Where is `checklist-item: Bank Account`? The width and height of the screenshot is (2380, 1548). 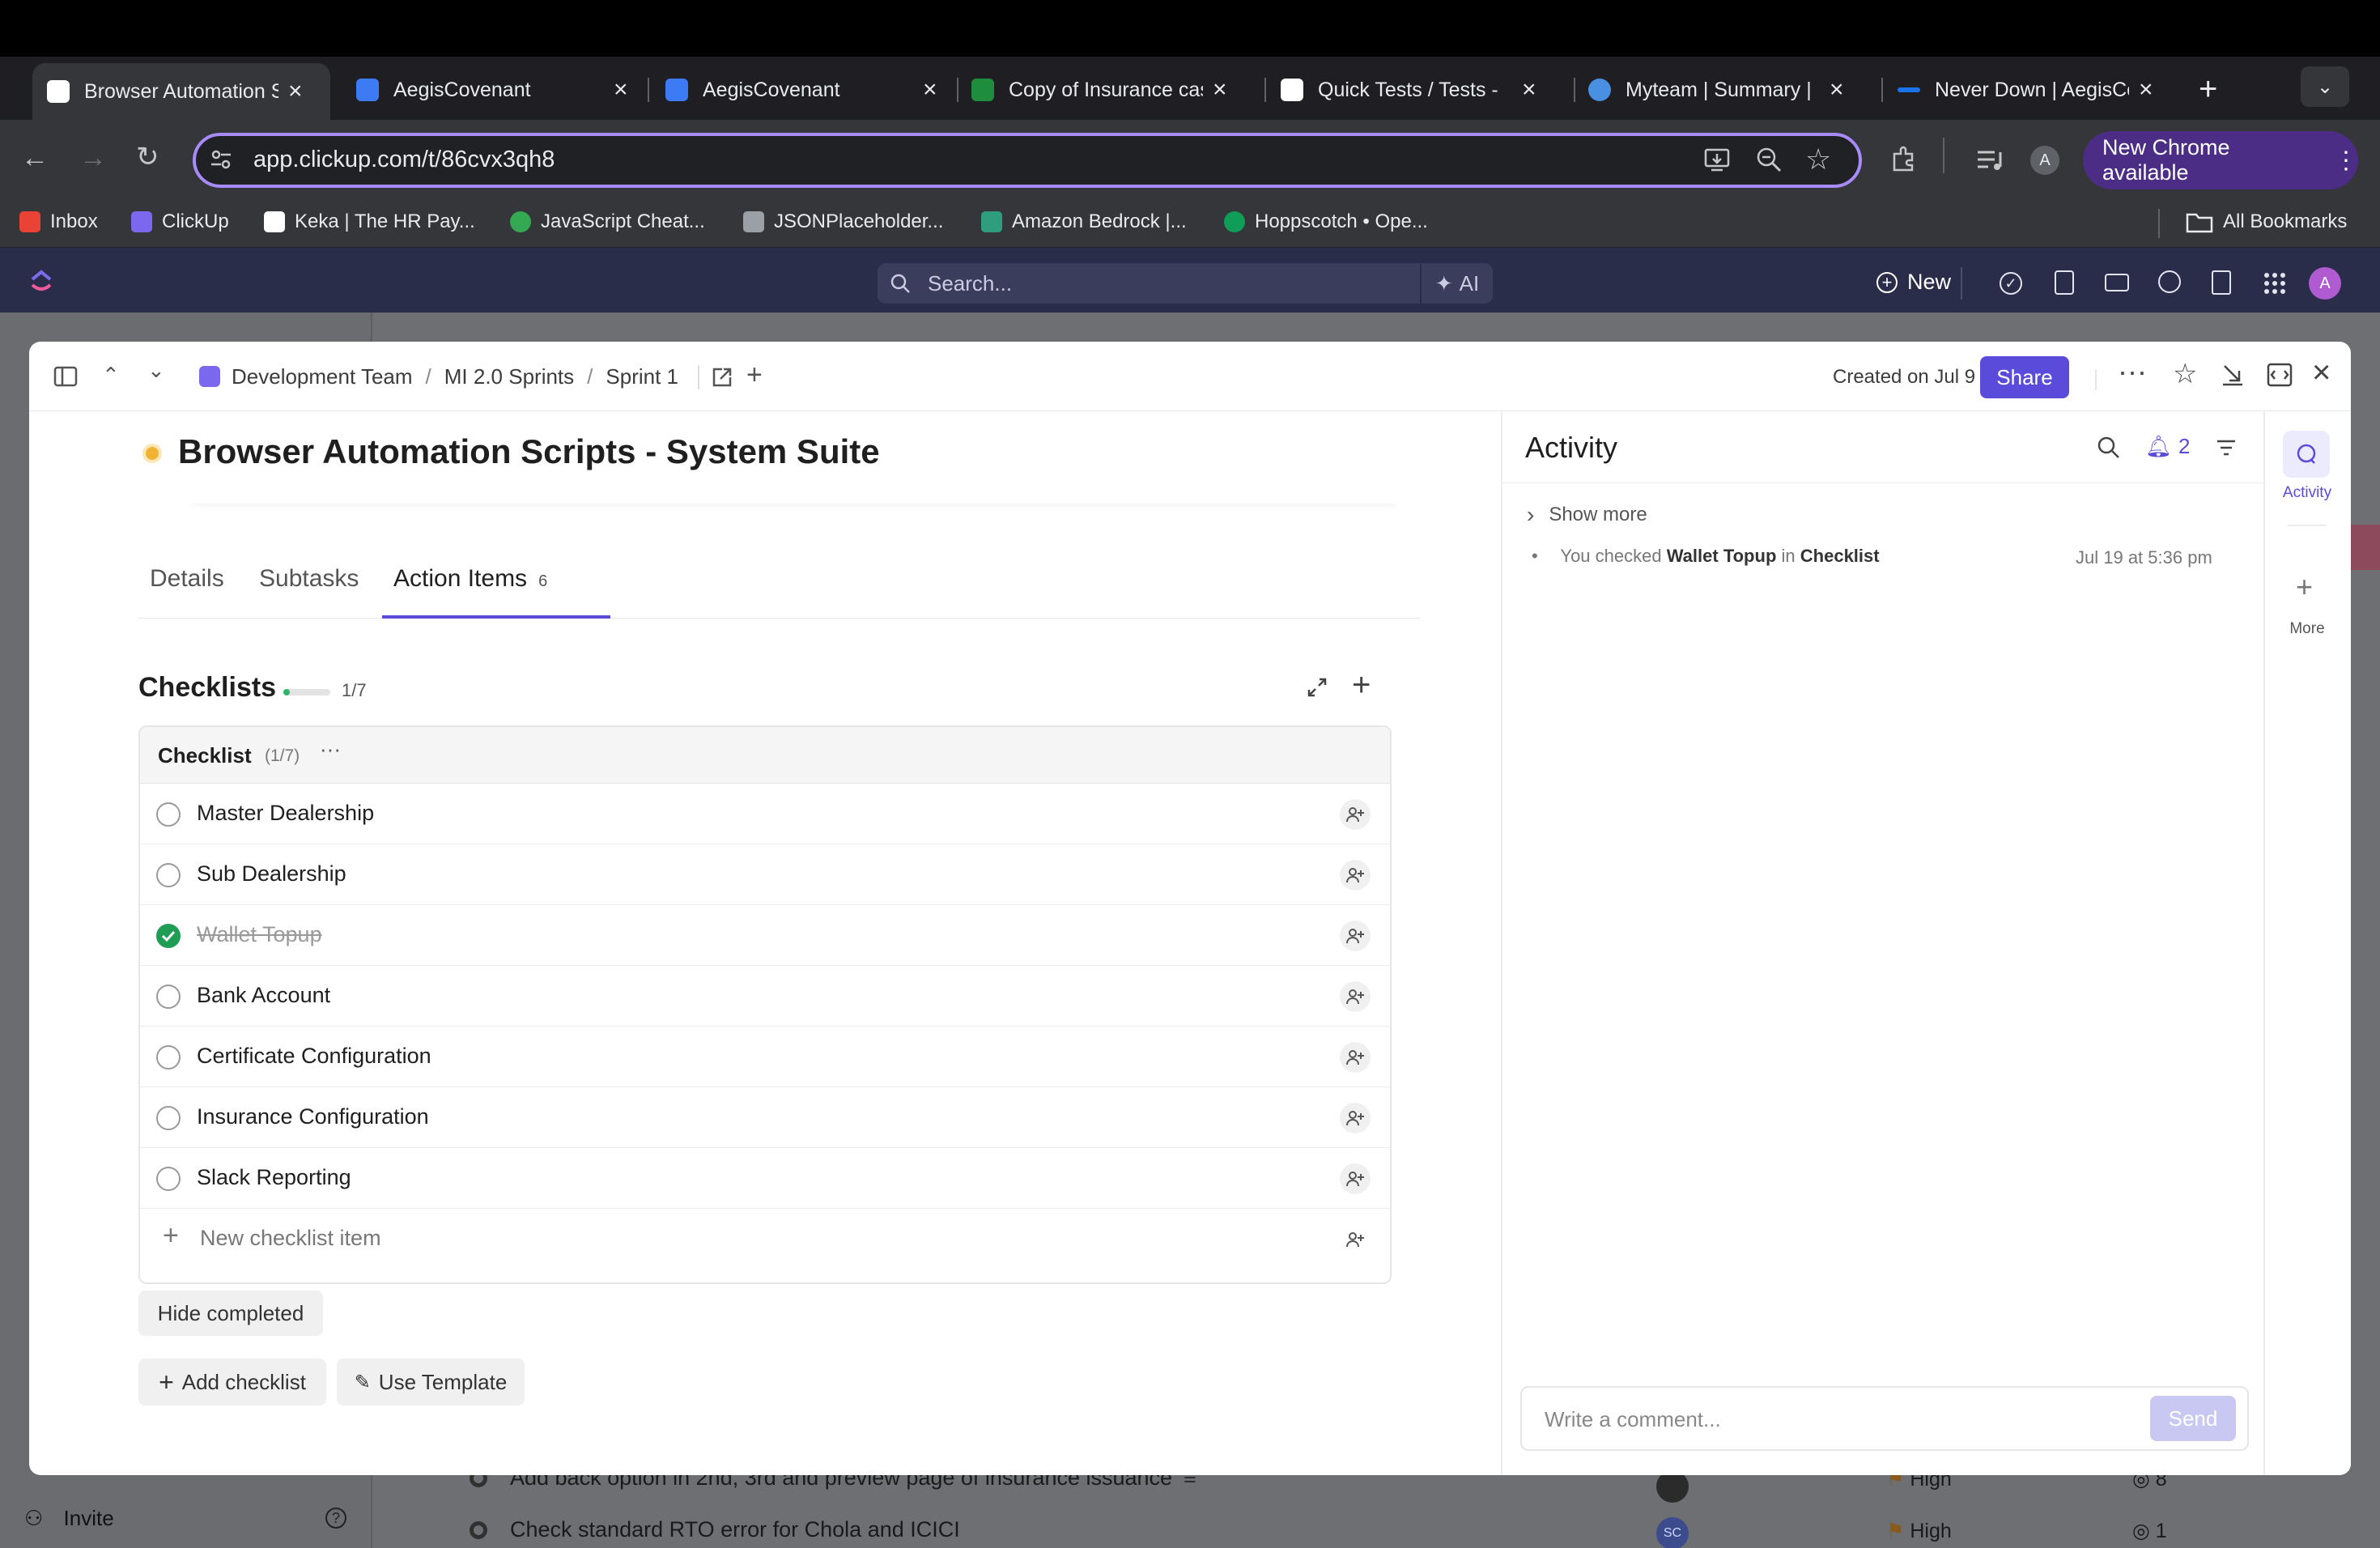
checklist-item: Bank Account is located at coordinates (765, 997).